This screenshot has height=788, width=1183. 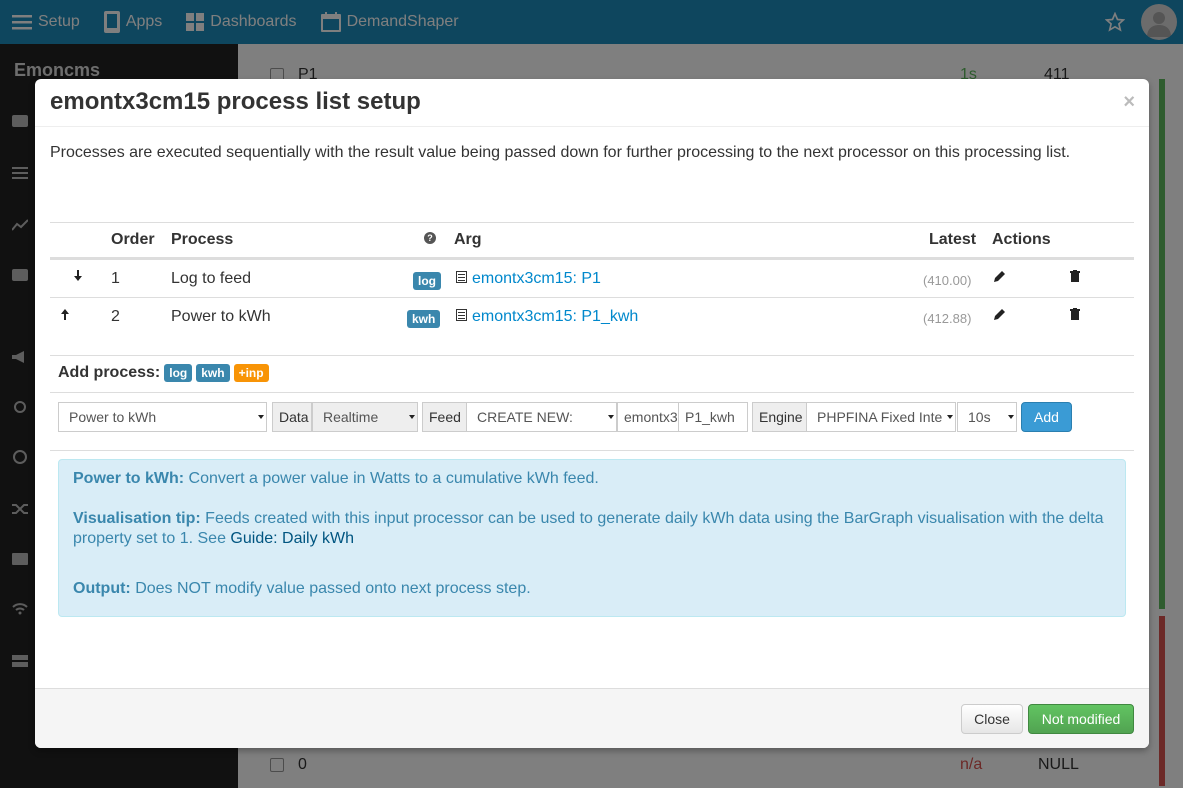 What do you see at coordinates (202, 239) in the screenshot?
I see `col-process: Process` at bounding box center [202, 239].